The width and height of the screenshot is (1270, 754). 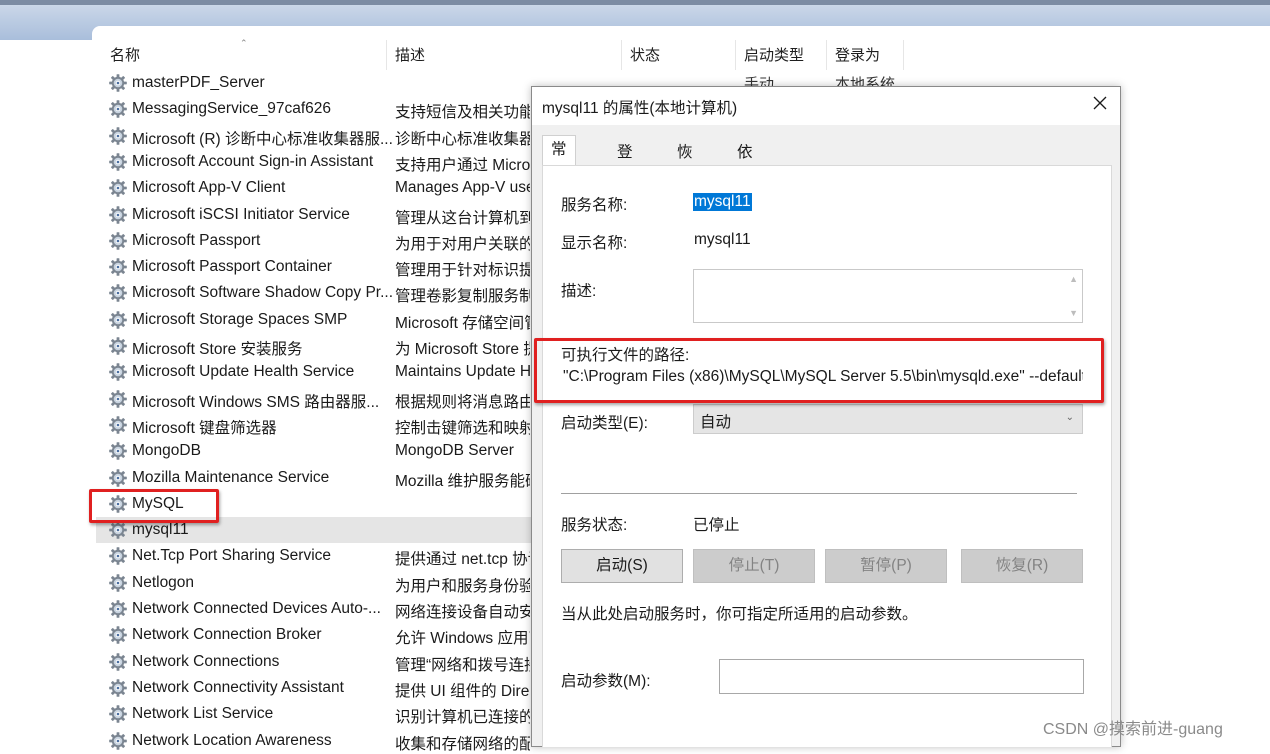 I want to click on service-row: Microsoft (R) 诊断中心标准收集器服... 诊断中心标准收集器, so click(x=320, y=136).